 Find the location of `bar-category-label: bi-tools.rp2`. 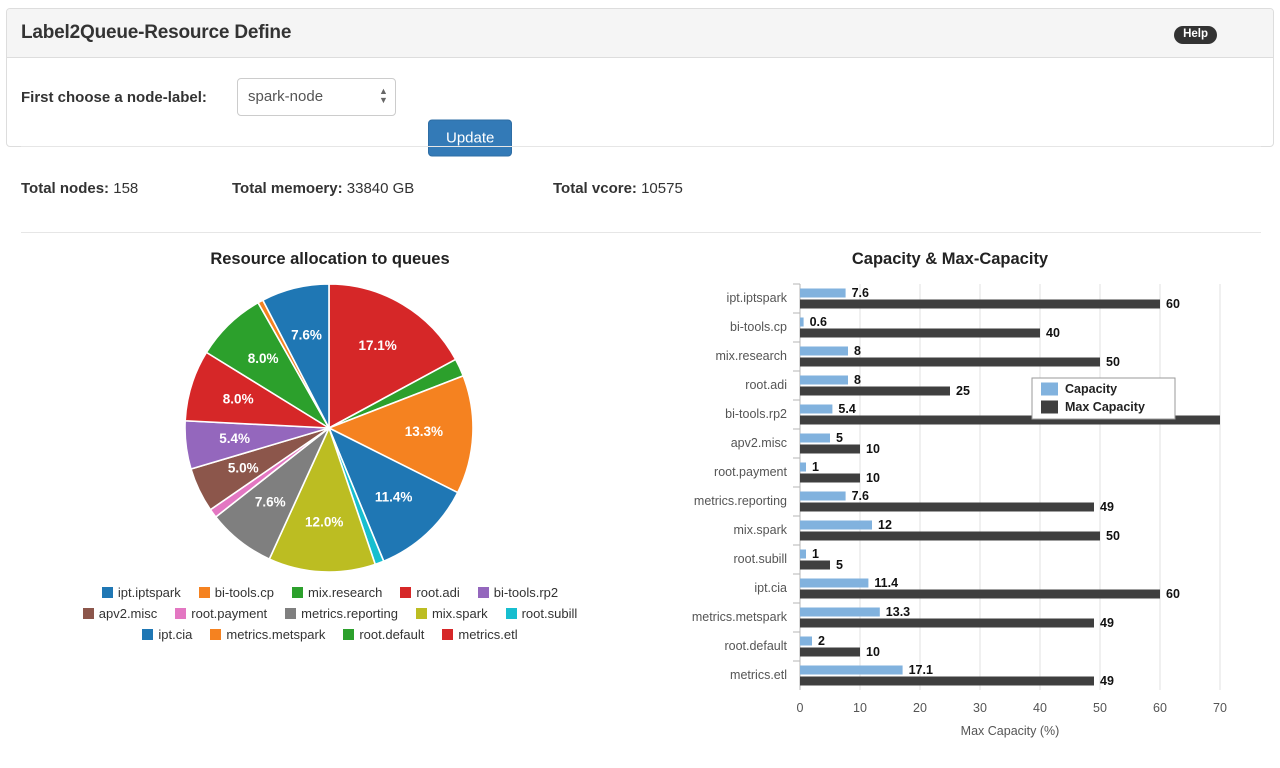

bar-category-label: bi-tools.rp2 is located at coordinates (756, 414).